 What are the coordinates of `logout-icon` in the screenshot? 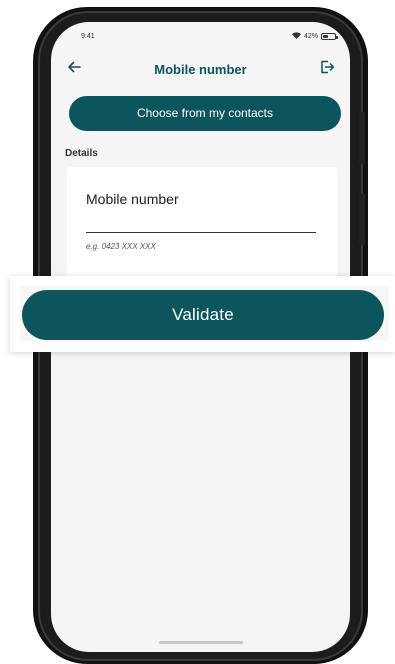 It's located at (328, 68).